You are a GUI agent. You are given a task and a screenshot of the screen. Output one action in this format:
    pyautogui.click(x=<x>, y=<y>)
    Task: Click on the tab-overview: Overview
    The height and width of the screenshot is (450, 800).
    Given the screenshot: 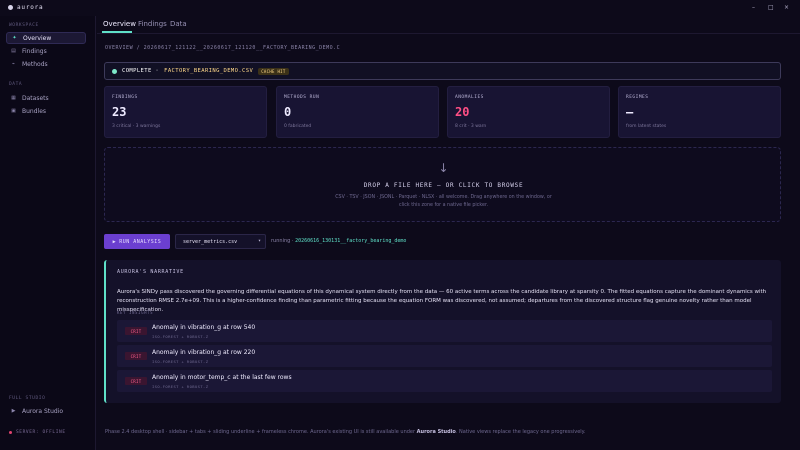 What is the action you would take?
    pyautogui.click(x=119, y=24)
    